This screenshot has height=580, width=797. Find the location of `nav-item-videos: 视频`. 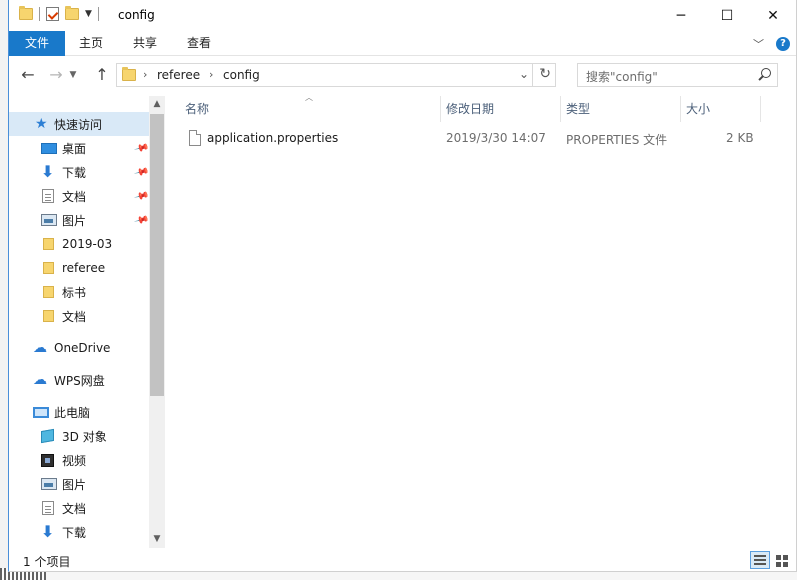

nav-item-videos: 视频 is located at coordinates (79, 460).